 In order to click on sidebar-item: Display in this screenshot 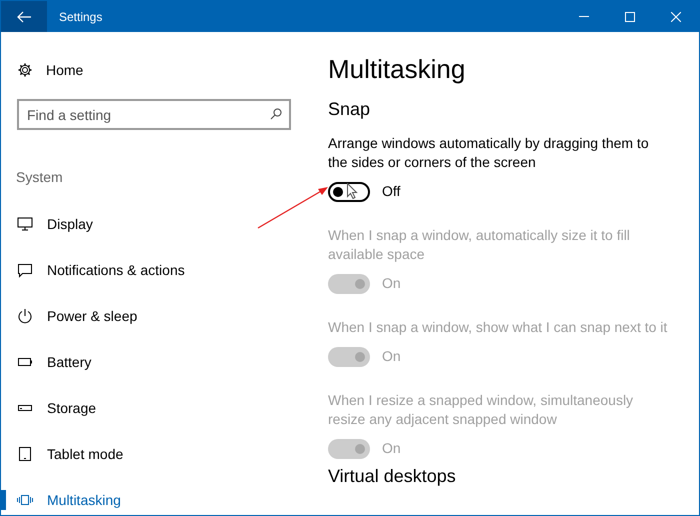, I will do `click(153, 224)`.